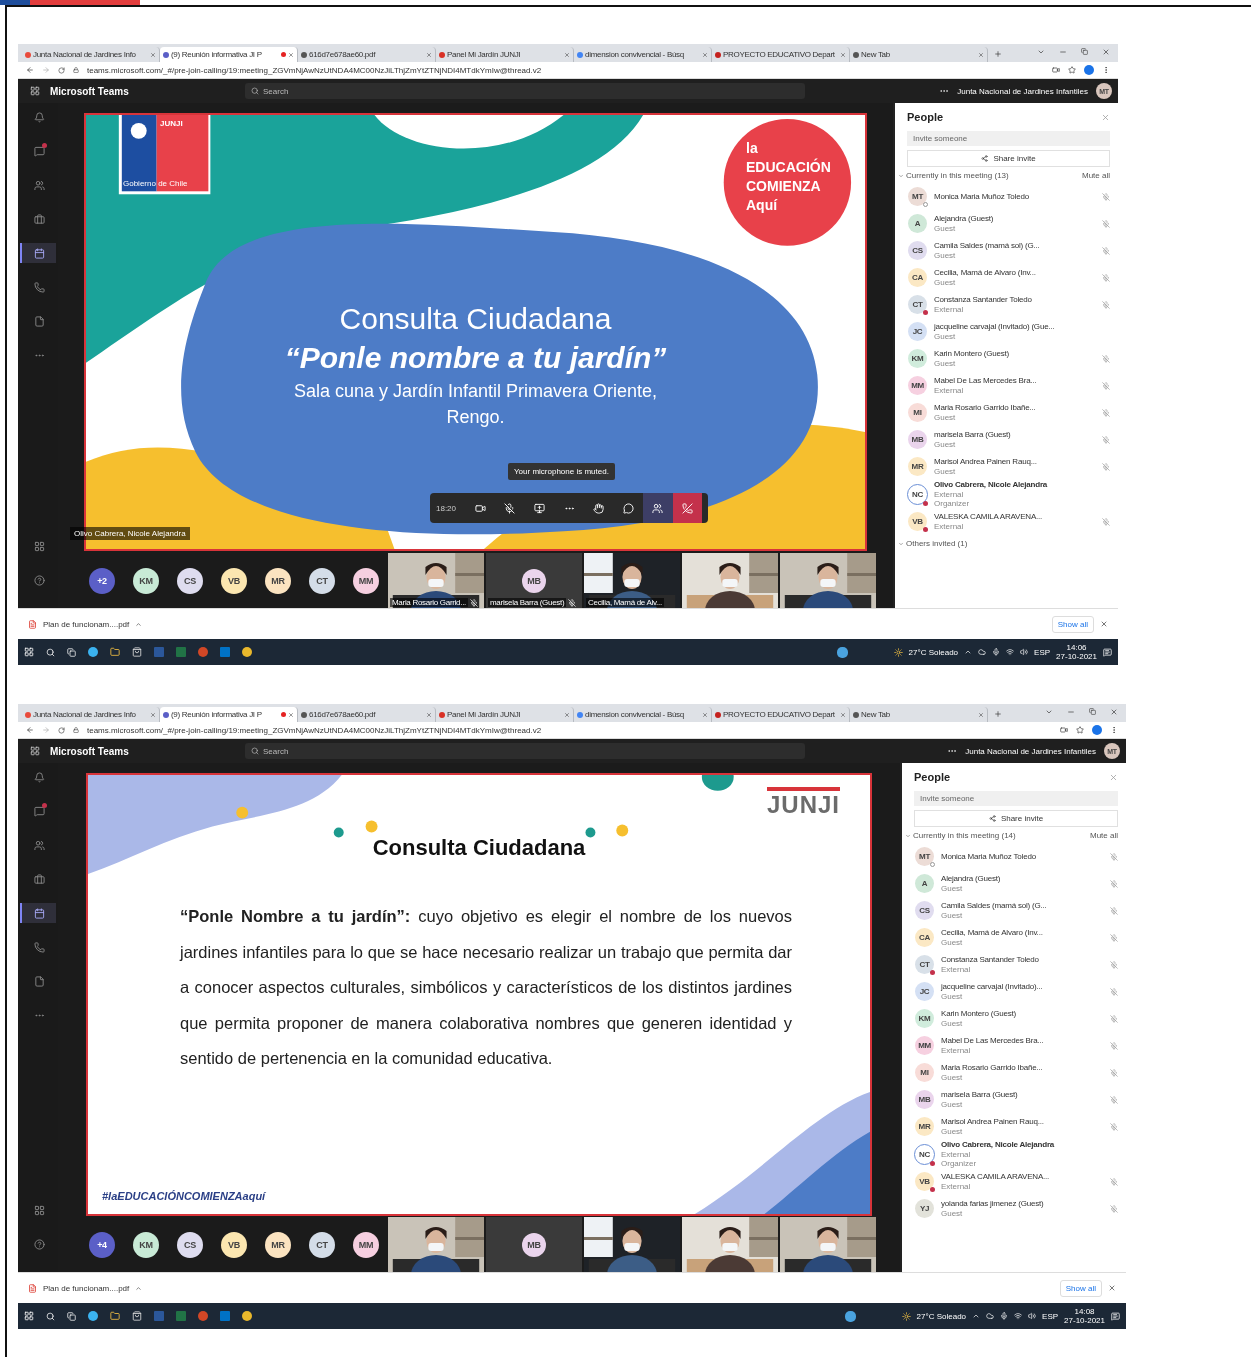 This screenshot has height=1359, width=1251. I want to click on mute-all-link: Mute all, so click(1096, 175).